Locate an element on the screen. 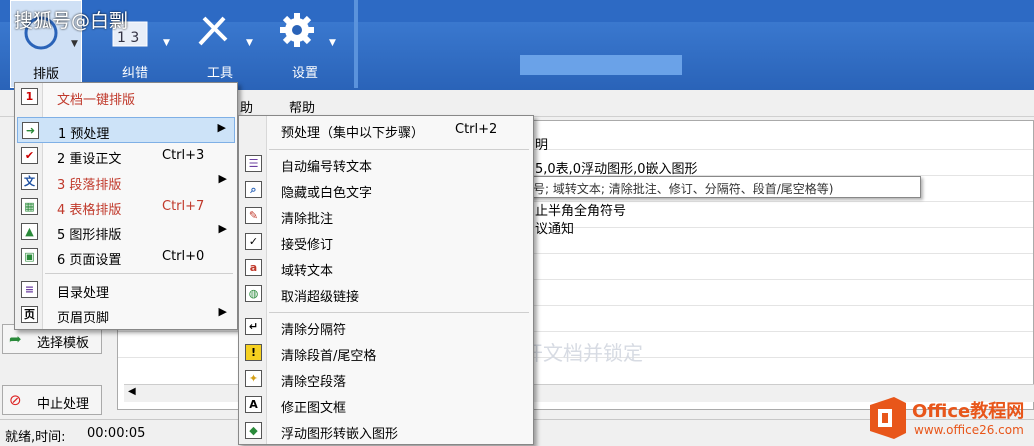 This screenshot has width=1034, height=446. menu-item-one-click: 1 文档一键排版 is located at coordinates (126, 97).